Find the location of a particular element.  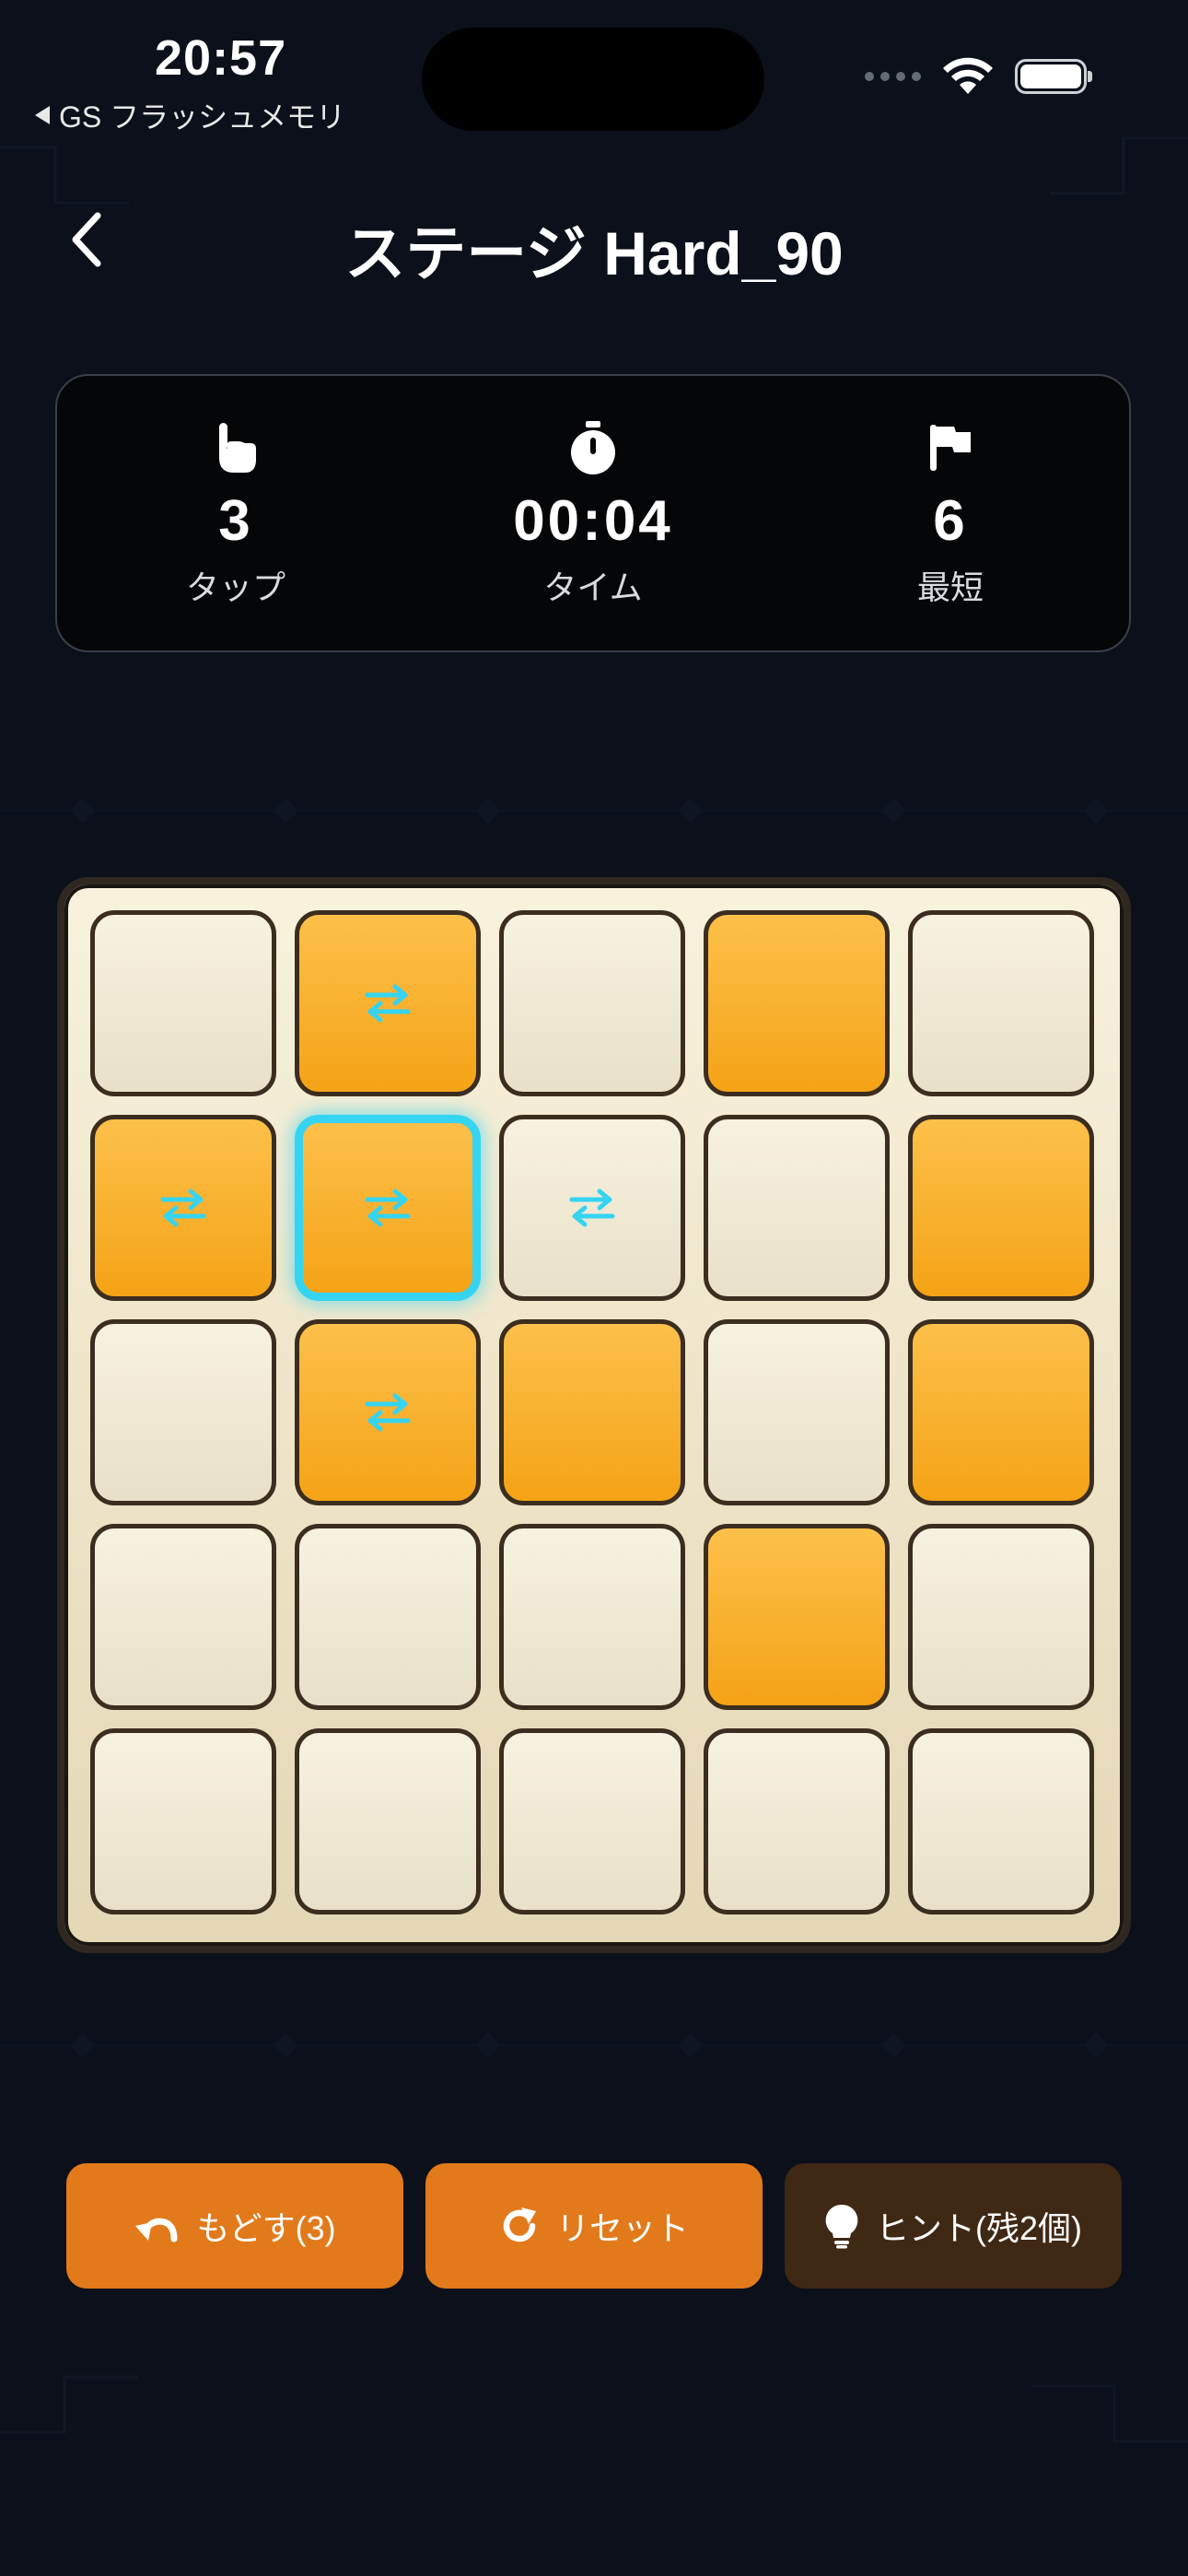

status-bar: 20:57 GS フラッシュメモリ is located at coordinates (594, 69).